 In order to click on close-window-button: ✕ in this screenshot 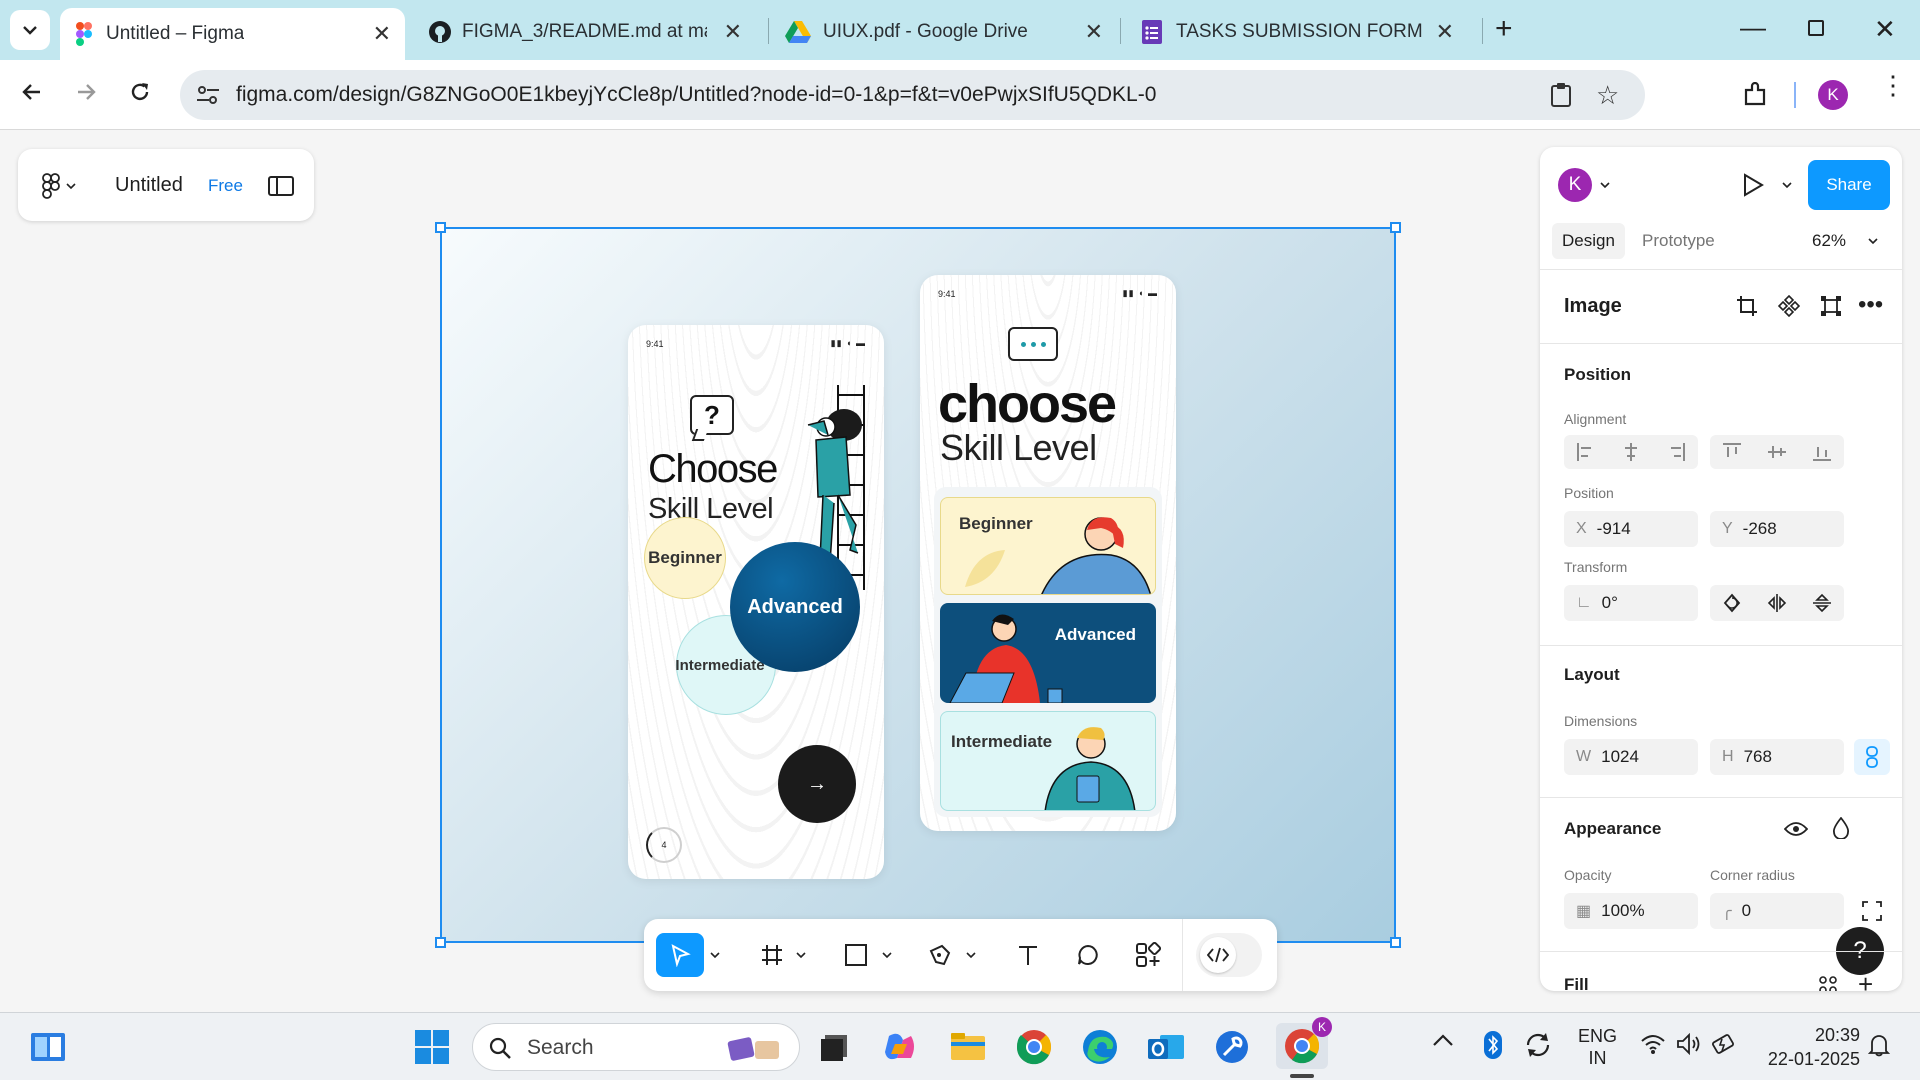, I will do `click(1885, 29)`.